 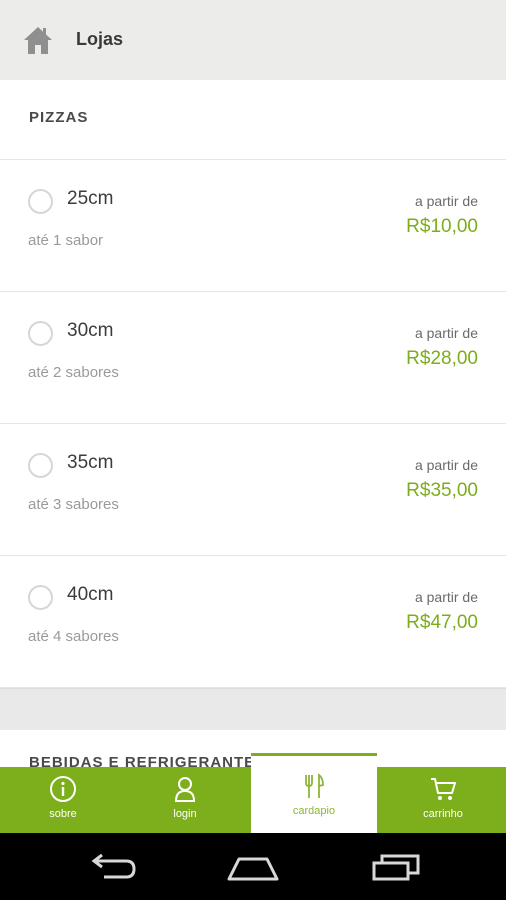 What do you see at coordinates (90, 462) in the screenshot?
I see `size-label: 35cm` at bounding box center [90, 462].